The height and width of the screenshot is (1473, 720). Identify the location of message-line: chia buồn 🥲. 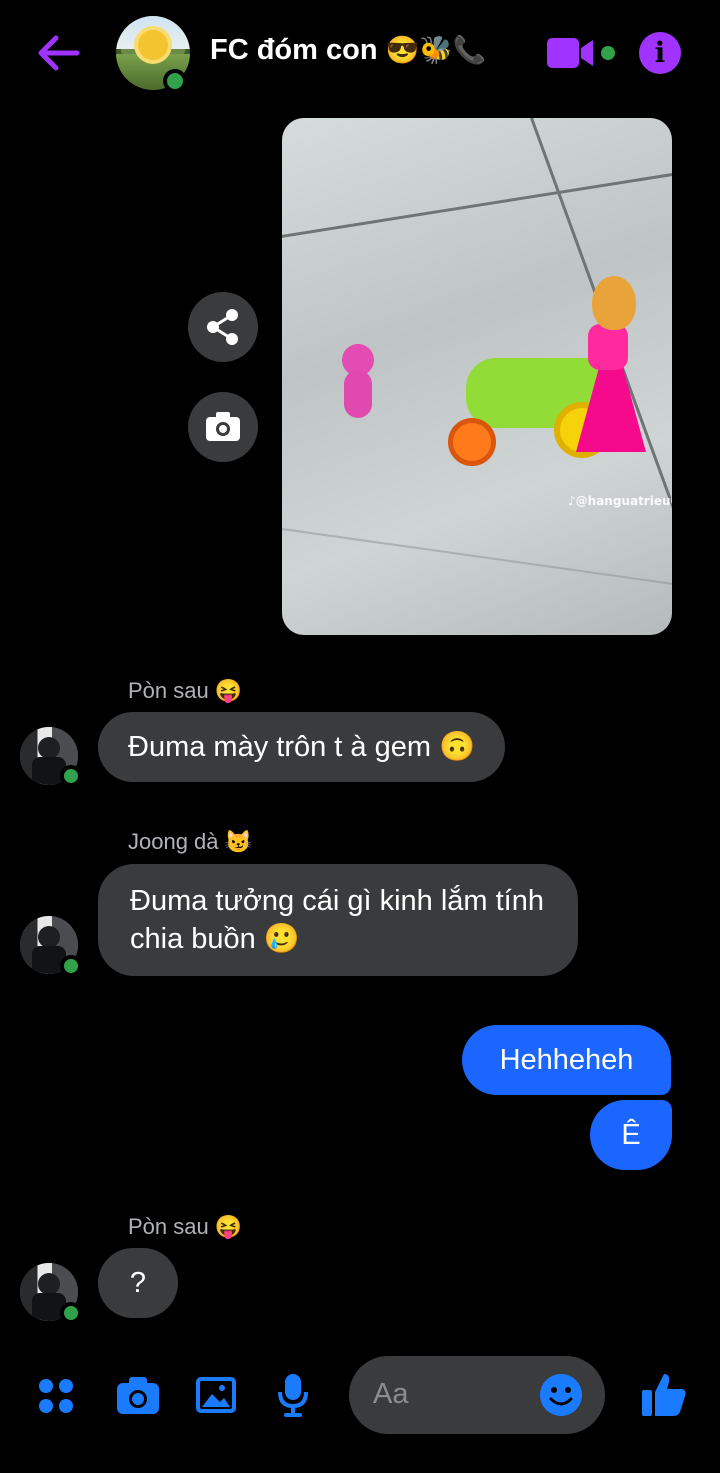
(215, 939).